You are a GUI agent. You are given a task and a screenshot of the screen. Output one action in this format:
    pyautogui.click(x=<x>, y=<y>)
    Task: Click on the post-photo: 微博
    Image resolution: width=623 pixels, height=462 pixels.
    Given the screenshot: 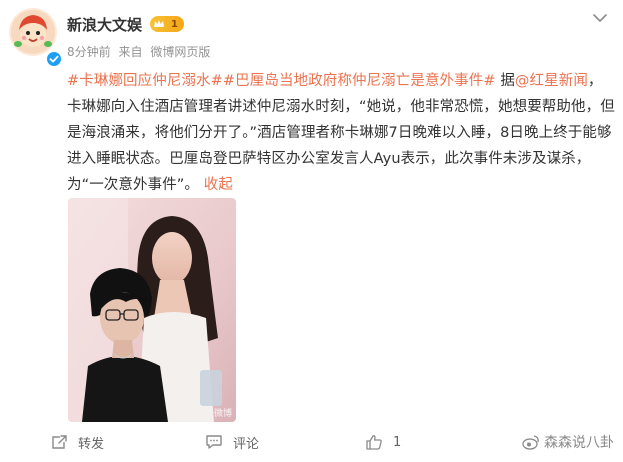 What is the action you would take?
    pyautogui.click(x=152, y=310)
    